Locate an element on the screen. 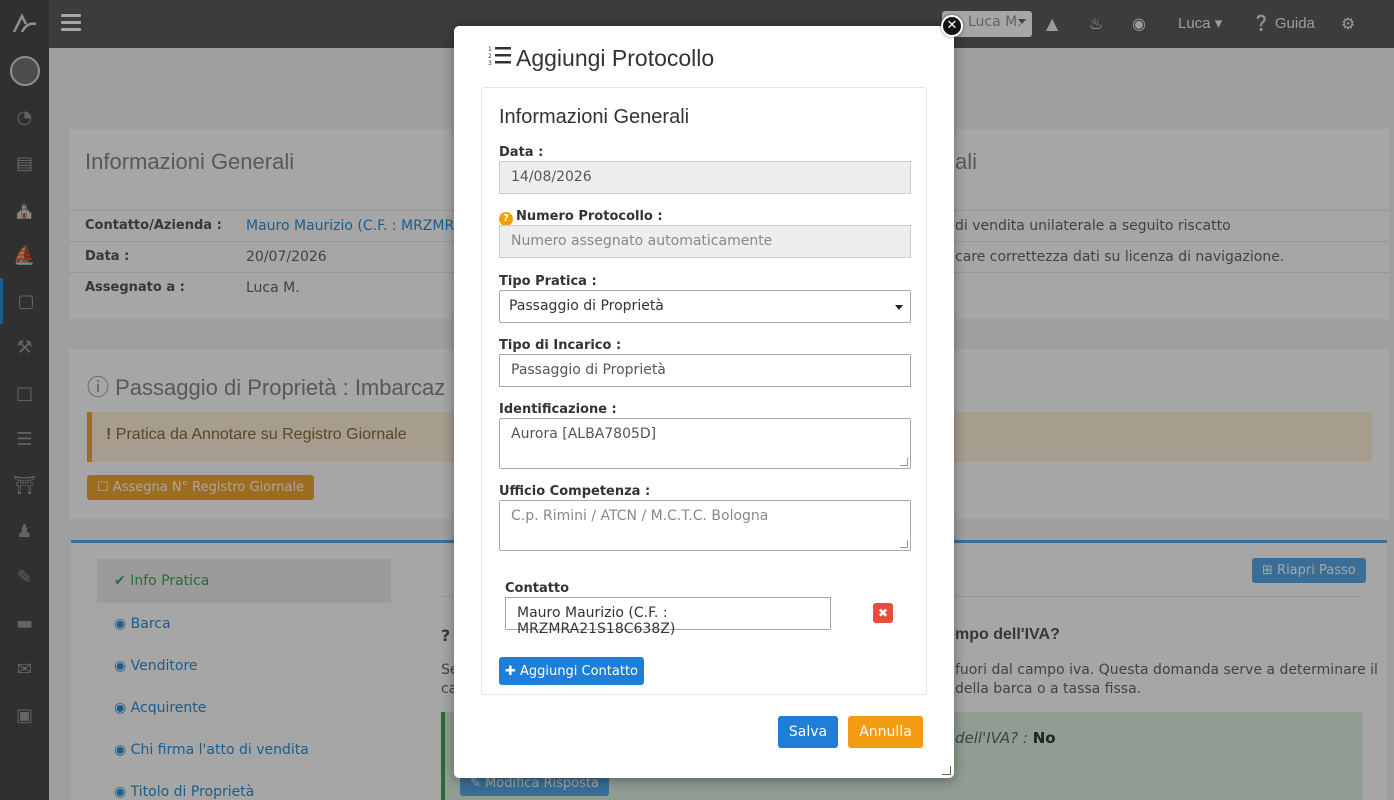  svg-text: 3 is located at coordinates (490, 63).